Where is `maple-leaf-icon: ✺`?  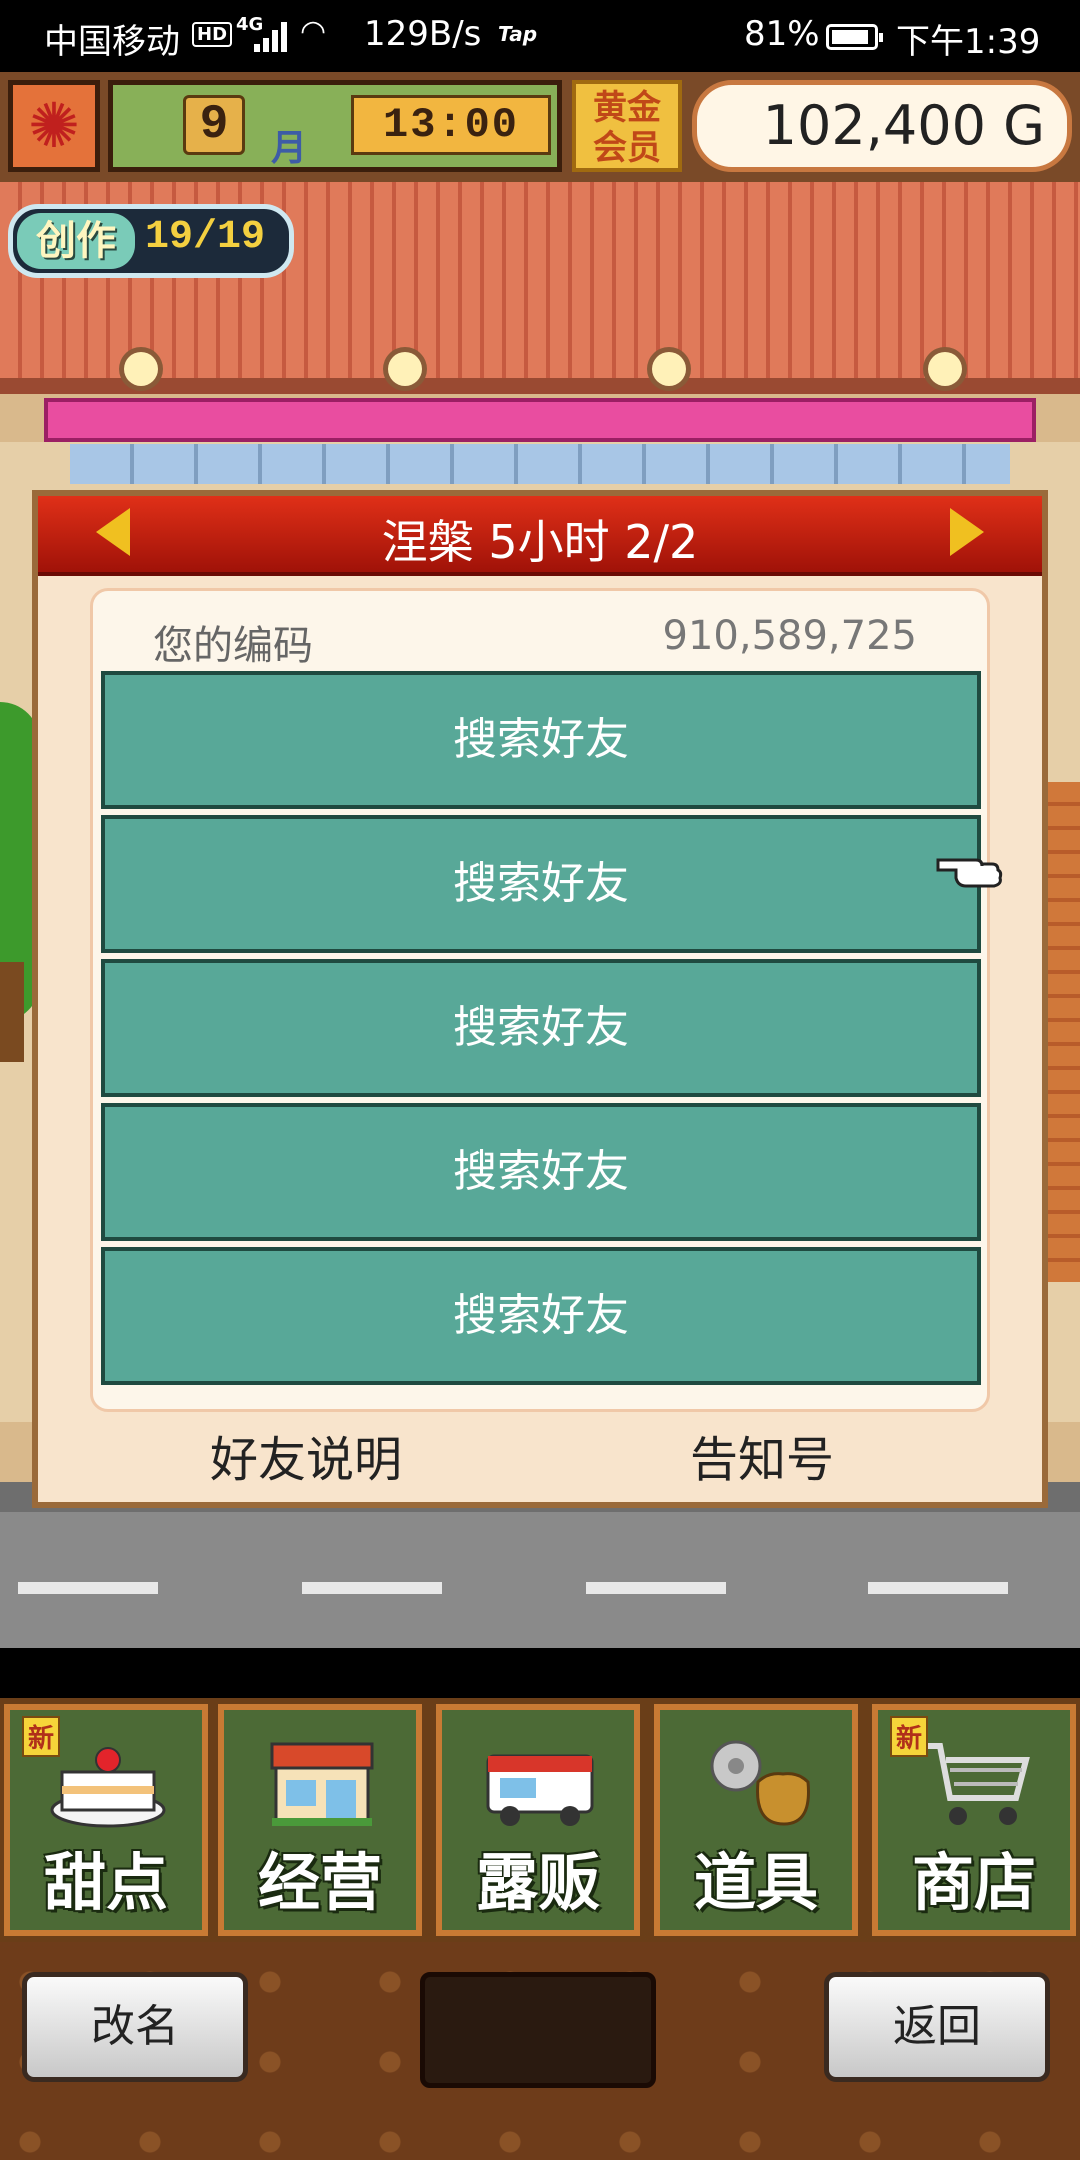
maple-leaf-icon: ✺ is located at coordinates (54, 126).